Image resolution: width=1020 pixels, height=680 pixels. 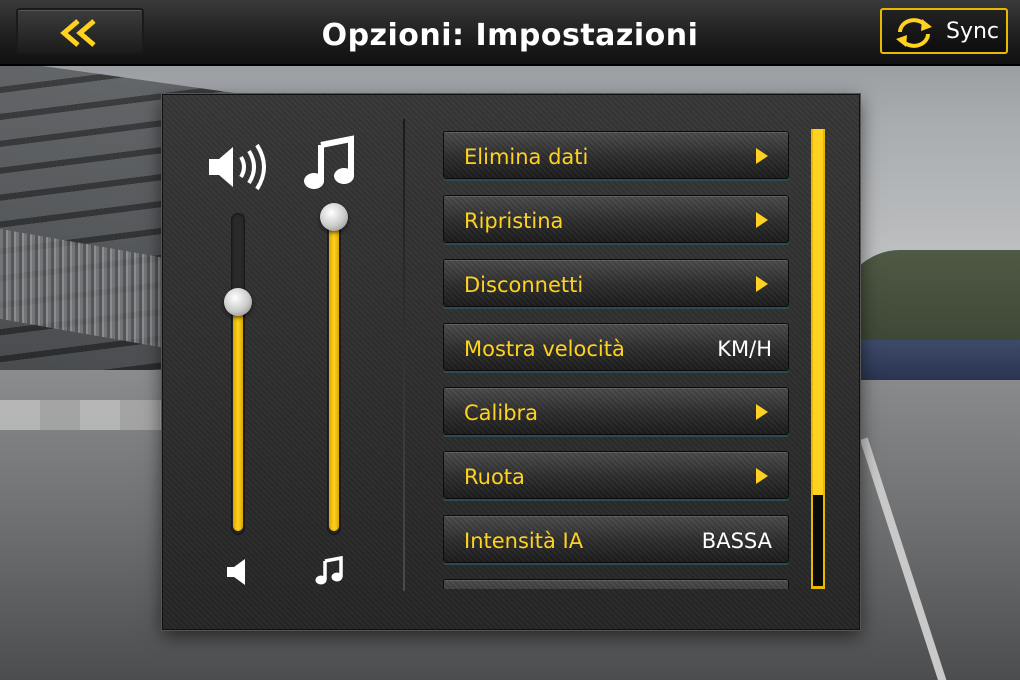 I want to click on page-title: Opzioni: Impostazioni, so click(x=510, y=35).